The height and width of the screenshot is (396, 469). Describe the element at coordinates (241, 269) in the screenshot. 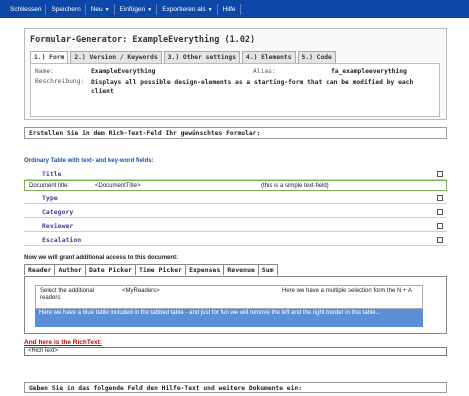

I see `tab-revenue: Revenue` at that location.